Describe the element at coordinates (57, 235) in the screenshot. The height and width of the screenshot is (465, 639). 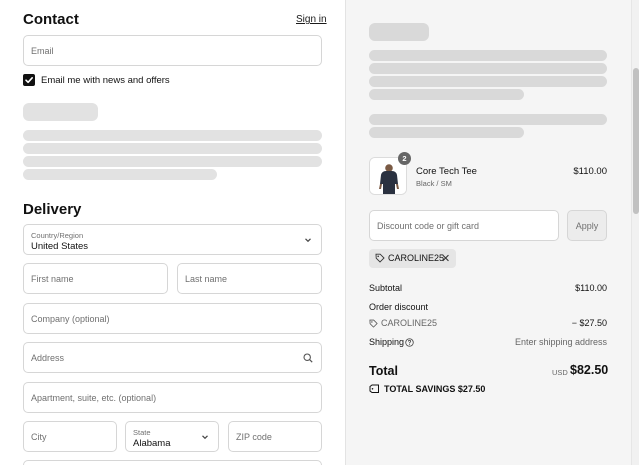
I see `country-label: Country/Region` at that location.